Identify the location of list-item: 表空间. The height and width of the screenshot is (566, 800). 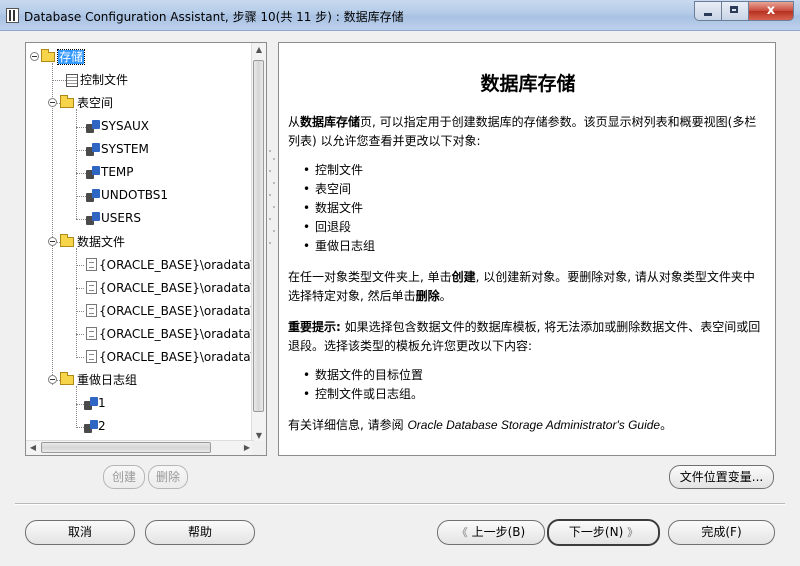
(327, 189).